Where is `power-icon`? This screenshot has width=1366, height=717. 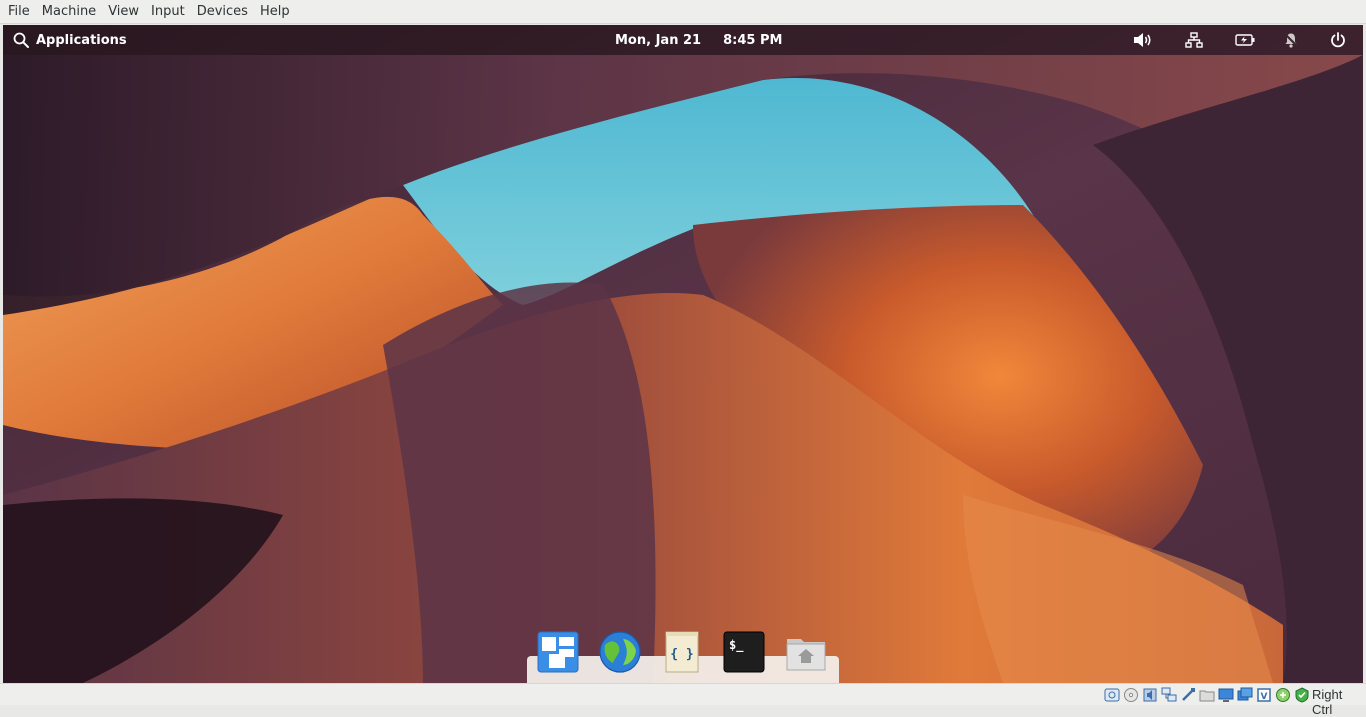 power-icon is located at coordinates (1338, 40).